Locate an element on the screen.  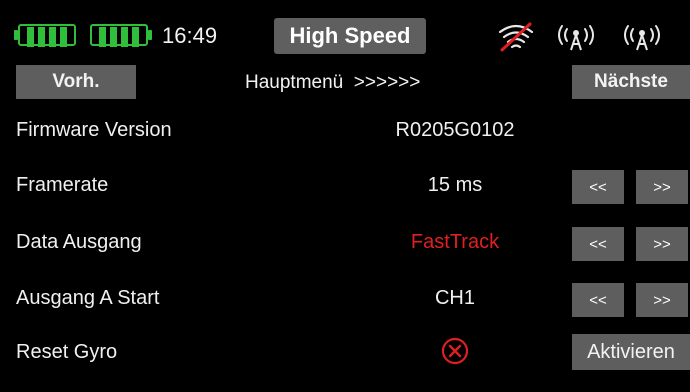
mode-badge: High Speed is located at coordinates (350, 36).